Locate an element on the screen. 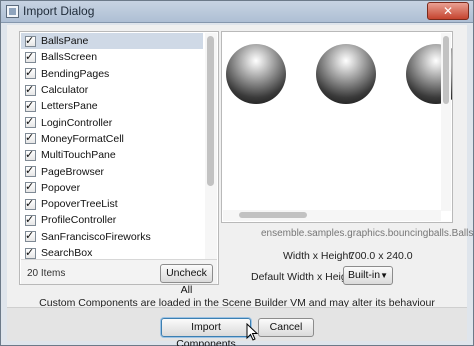  window-title: Import Dialog is located at coordinates (59, 11).